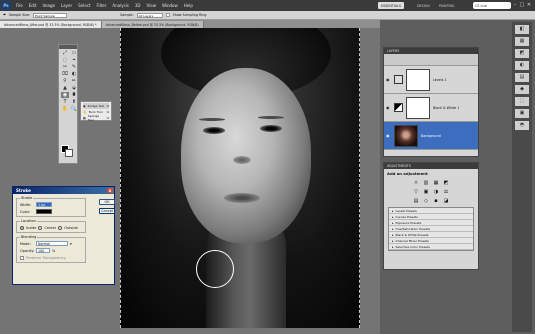  I want to click on healing-tool-icon: ⌧, so click(65, 74).